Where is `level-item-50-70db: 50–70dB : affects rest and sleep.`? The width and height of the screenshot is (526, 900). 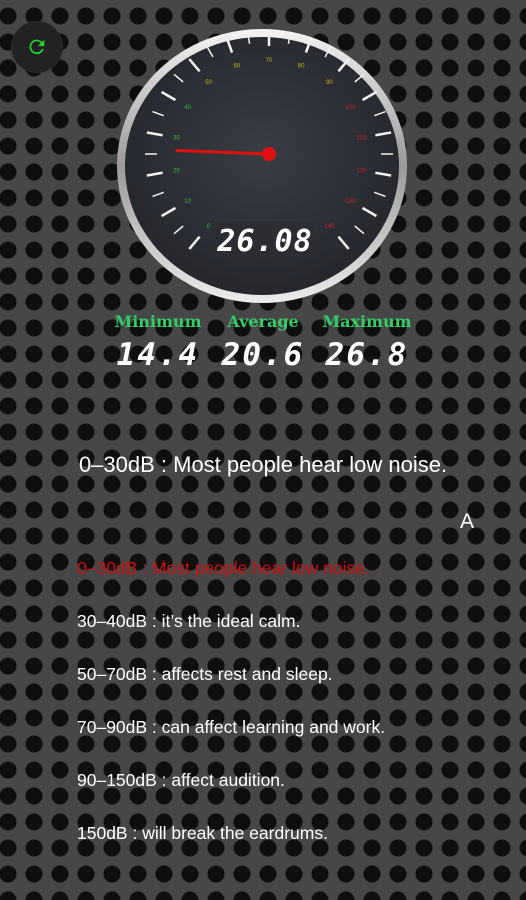
level-item-50-70db: 50–70dB : affects rest and sleep. is located at coordinates (205, 674).